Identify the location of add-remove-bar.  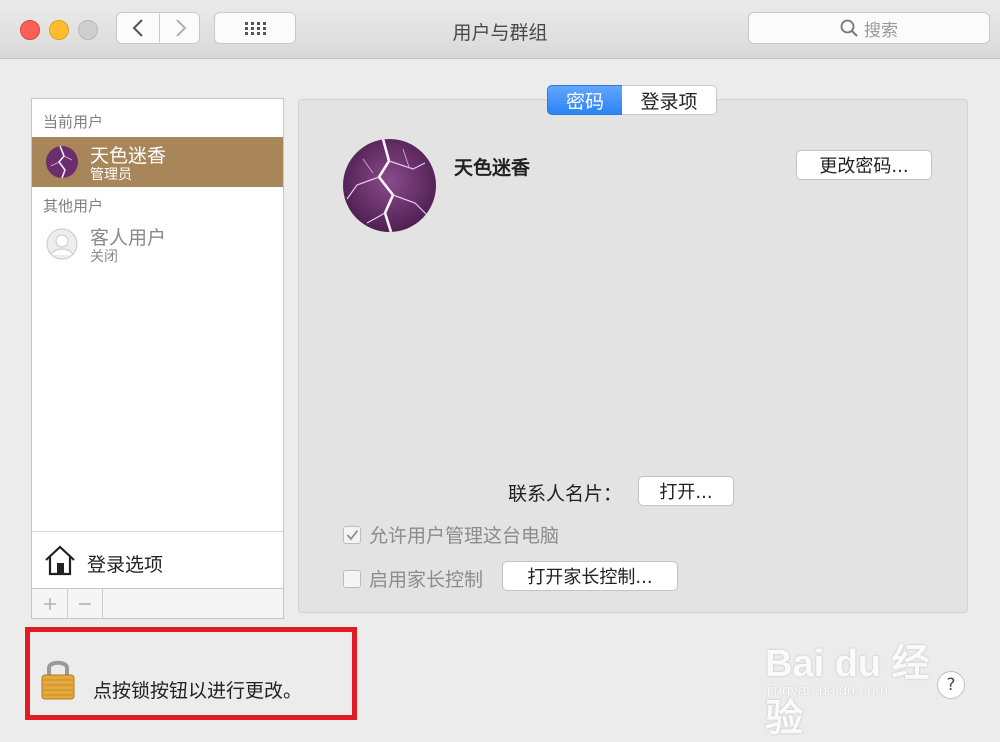
(157, 604).